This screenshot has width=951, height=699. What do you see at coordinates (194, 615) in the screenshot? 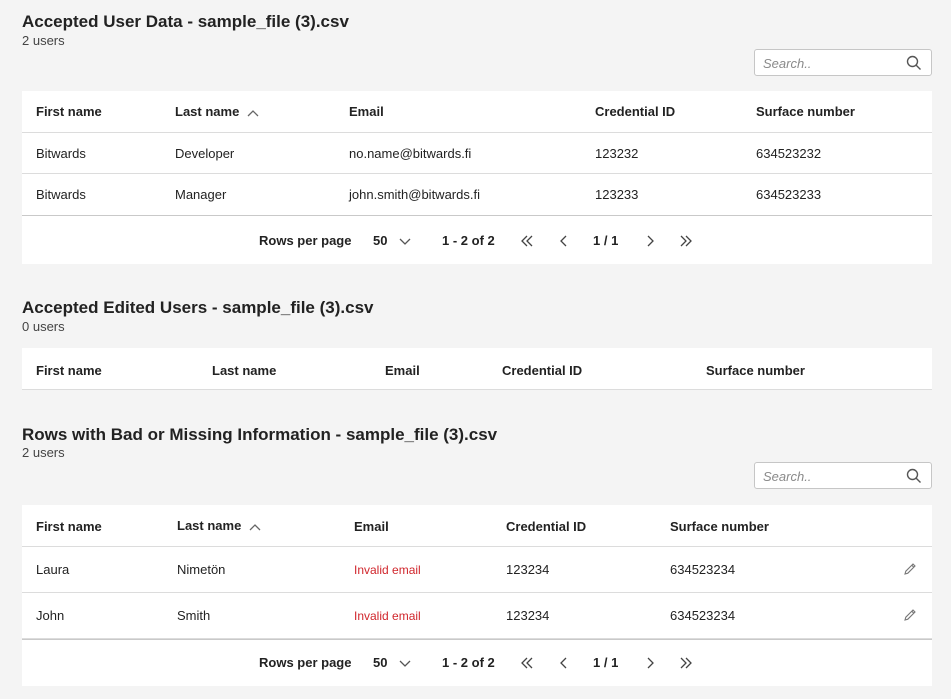
I see `last-name-cell: Smith` at bounding box center [194, 615].